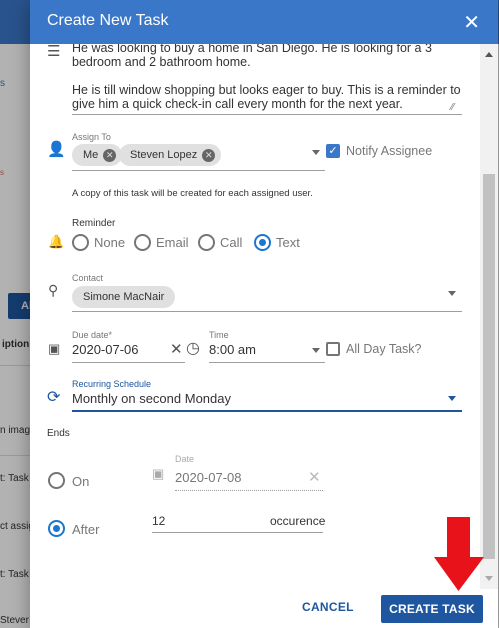  I want to click on assignee-chip: Me ✕, so click(97, 155).